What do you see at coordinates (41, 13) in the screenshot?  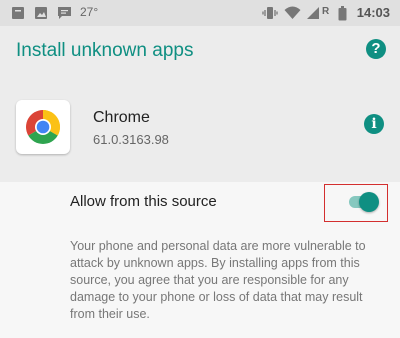 I see `image-icon` at bounding box center [41, 13].